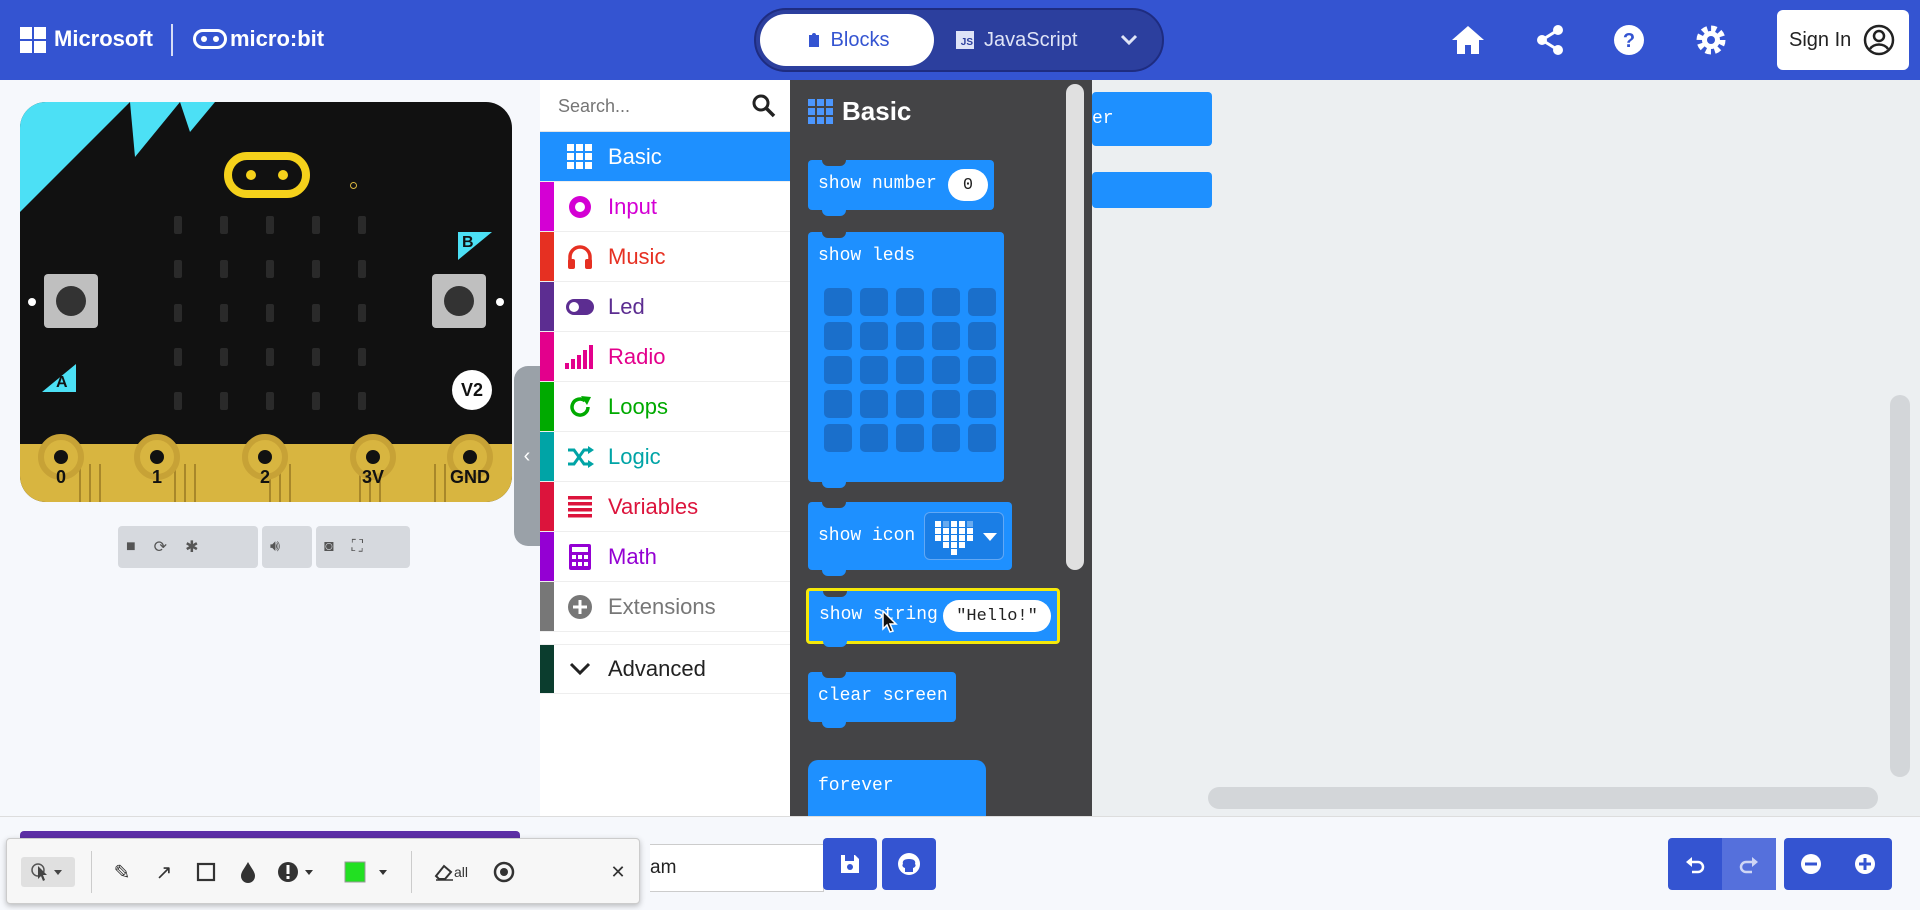  What do you see at coordinates (275, 547) in the screenshot?
I see `speaker-icon: 🔊︎` at bounding box center [275, 547].